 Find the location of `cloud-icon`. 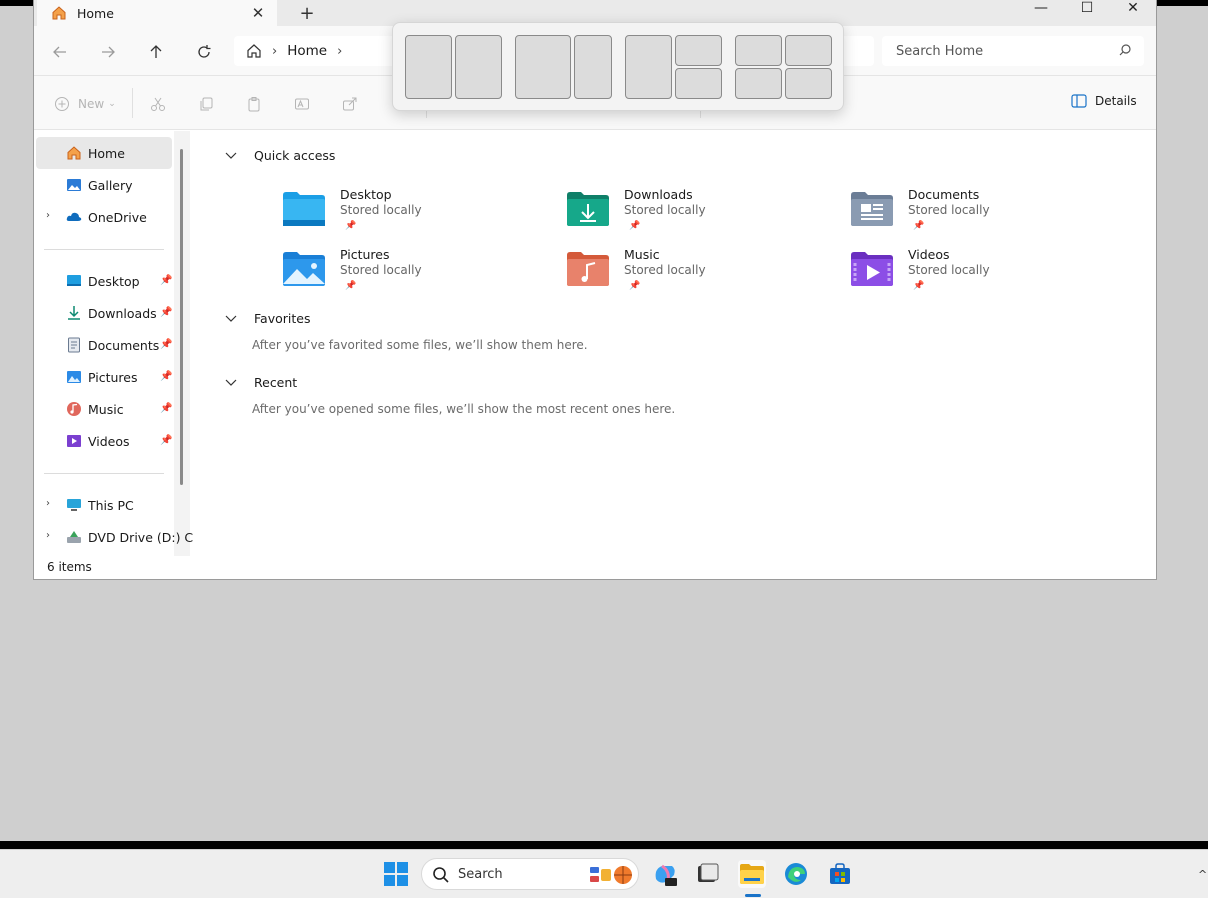

cloud-icon is located at coordinates (74, 216).